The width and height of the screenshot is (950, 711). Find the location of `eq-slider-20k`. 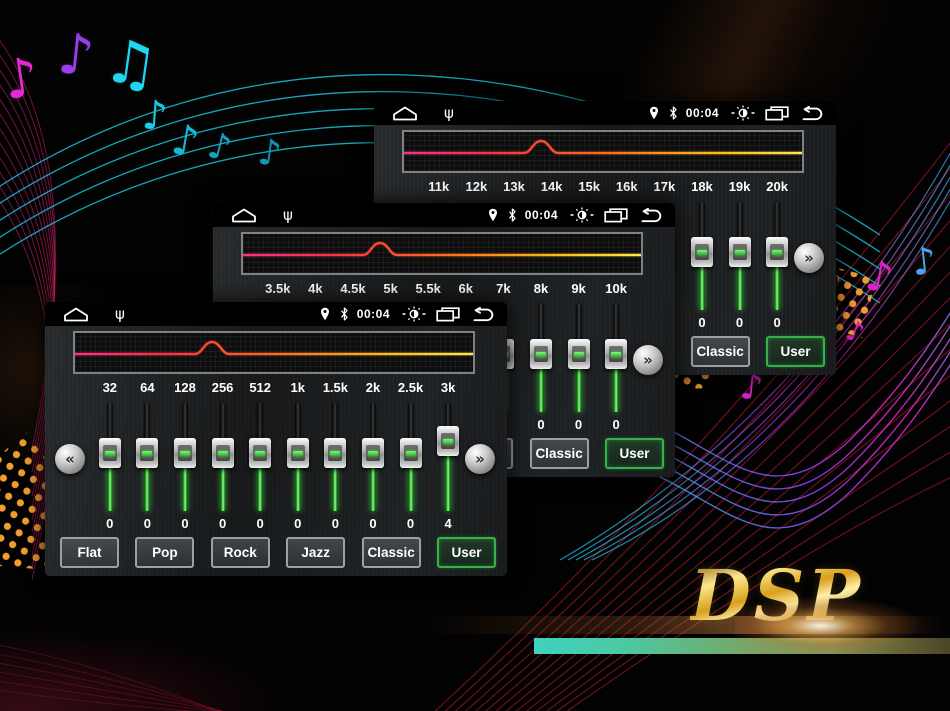

eq-slider-20k is located at coordinates (777, 256).